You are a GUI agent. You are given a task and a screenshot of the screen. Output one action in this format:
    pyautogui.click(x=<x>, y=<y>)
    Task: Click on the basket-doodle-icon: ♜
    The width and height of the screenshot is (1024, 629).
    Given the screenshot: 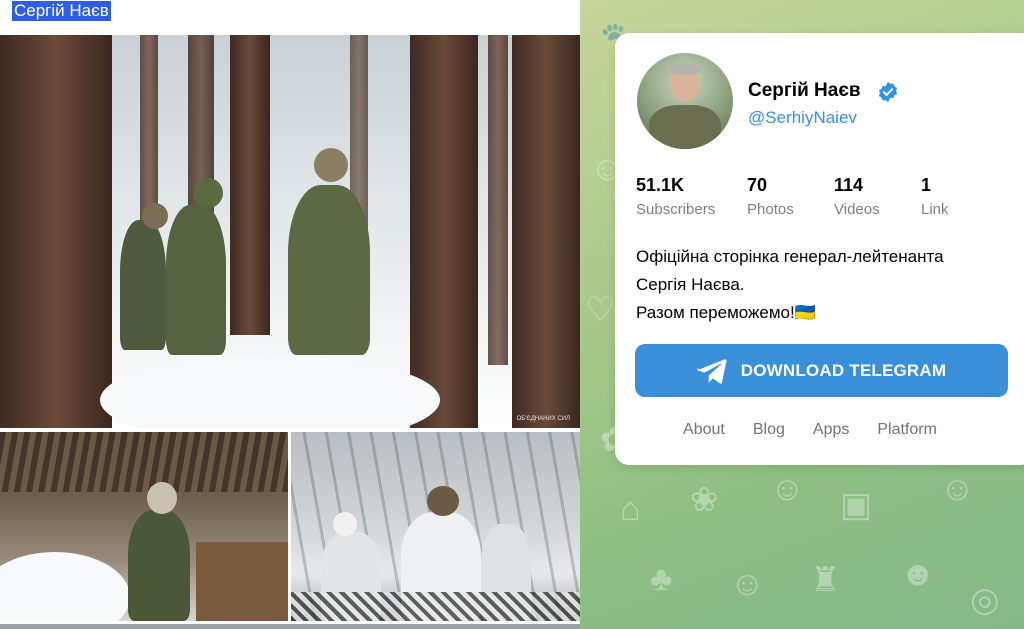 What is the action you would take?
    pyautogui.click(x=825, y=580)
    